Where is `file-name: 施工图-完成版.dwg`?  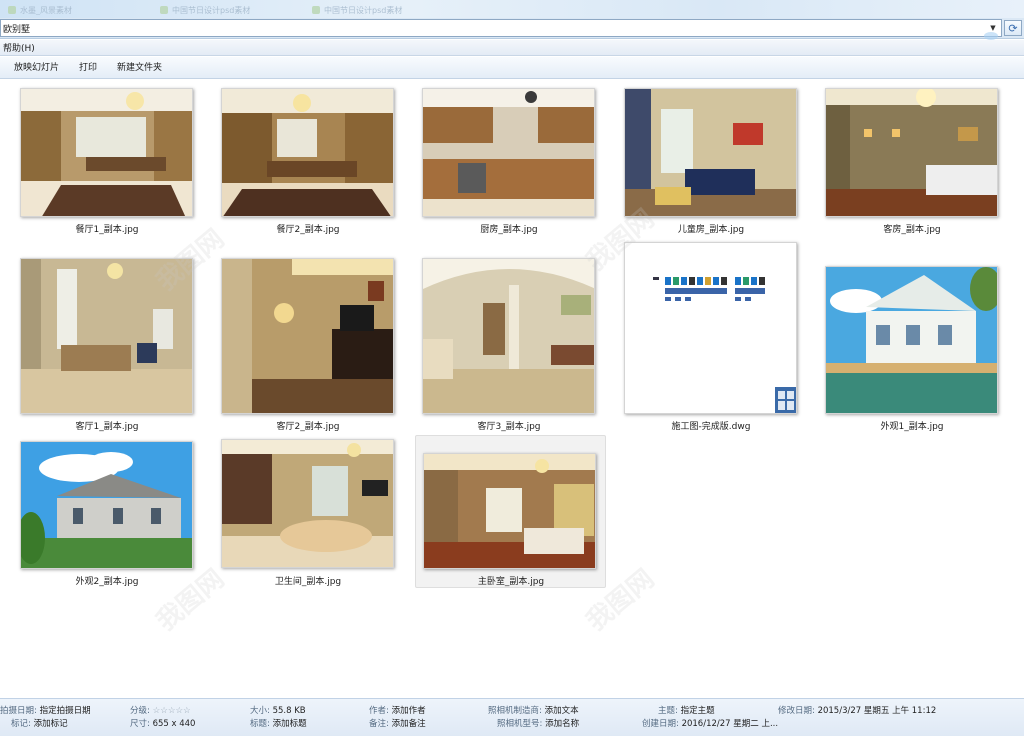
file-name: 施工图-完成版.dwg is located at coordinates (711, 427).